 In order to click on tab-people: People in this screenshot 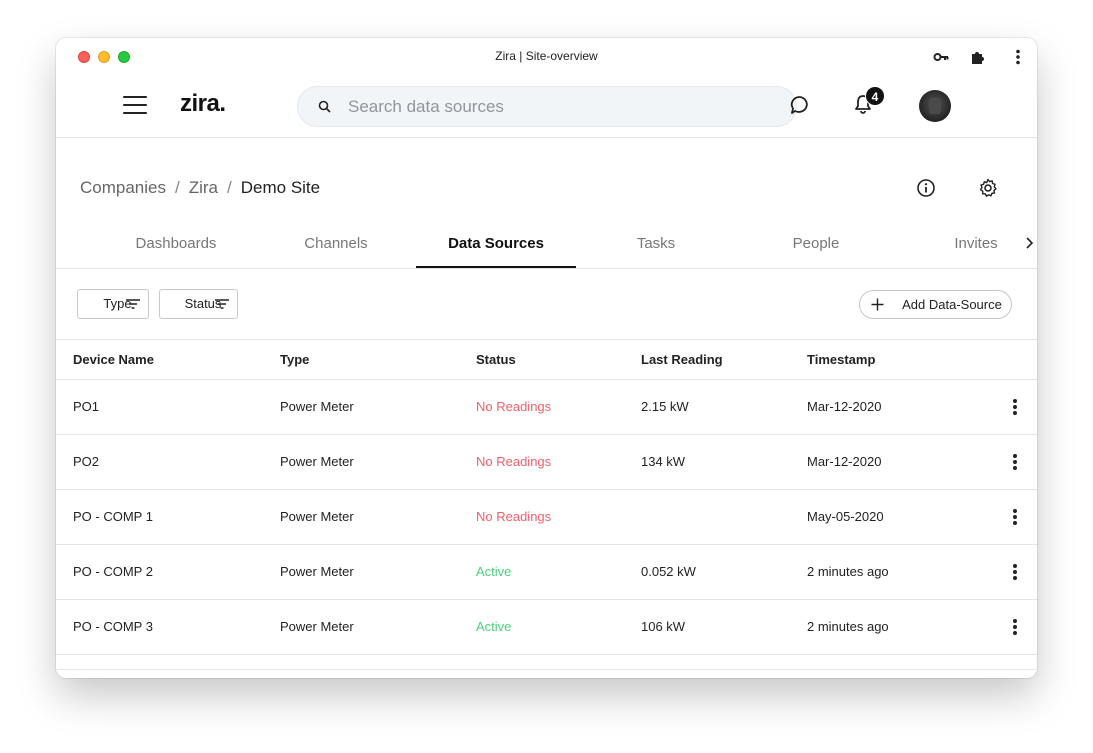, I will do `click(816, 248)`.